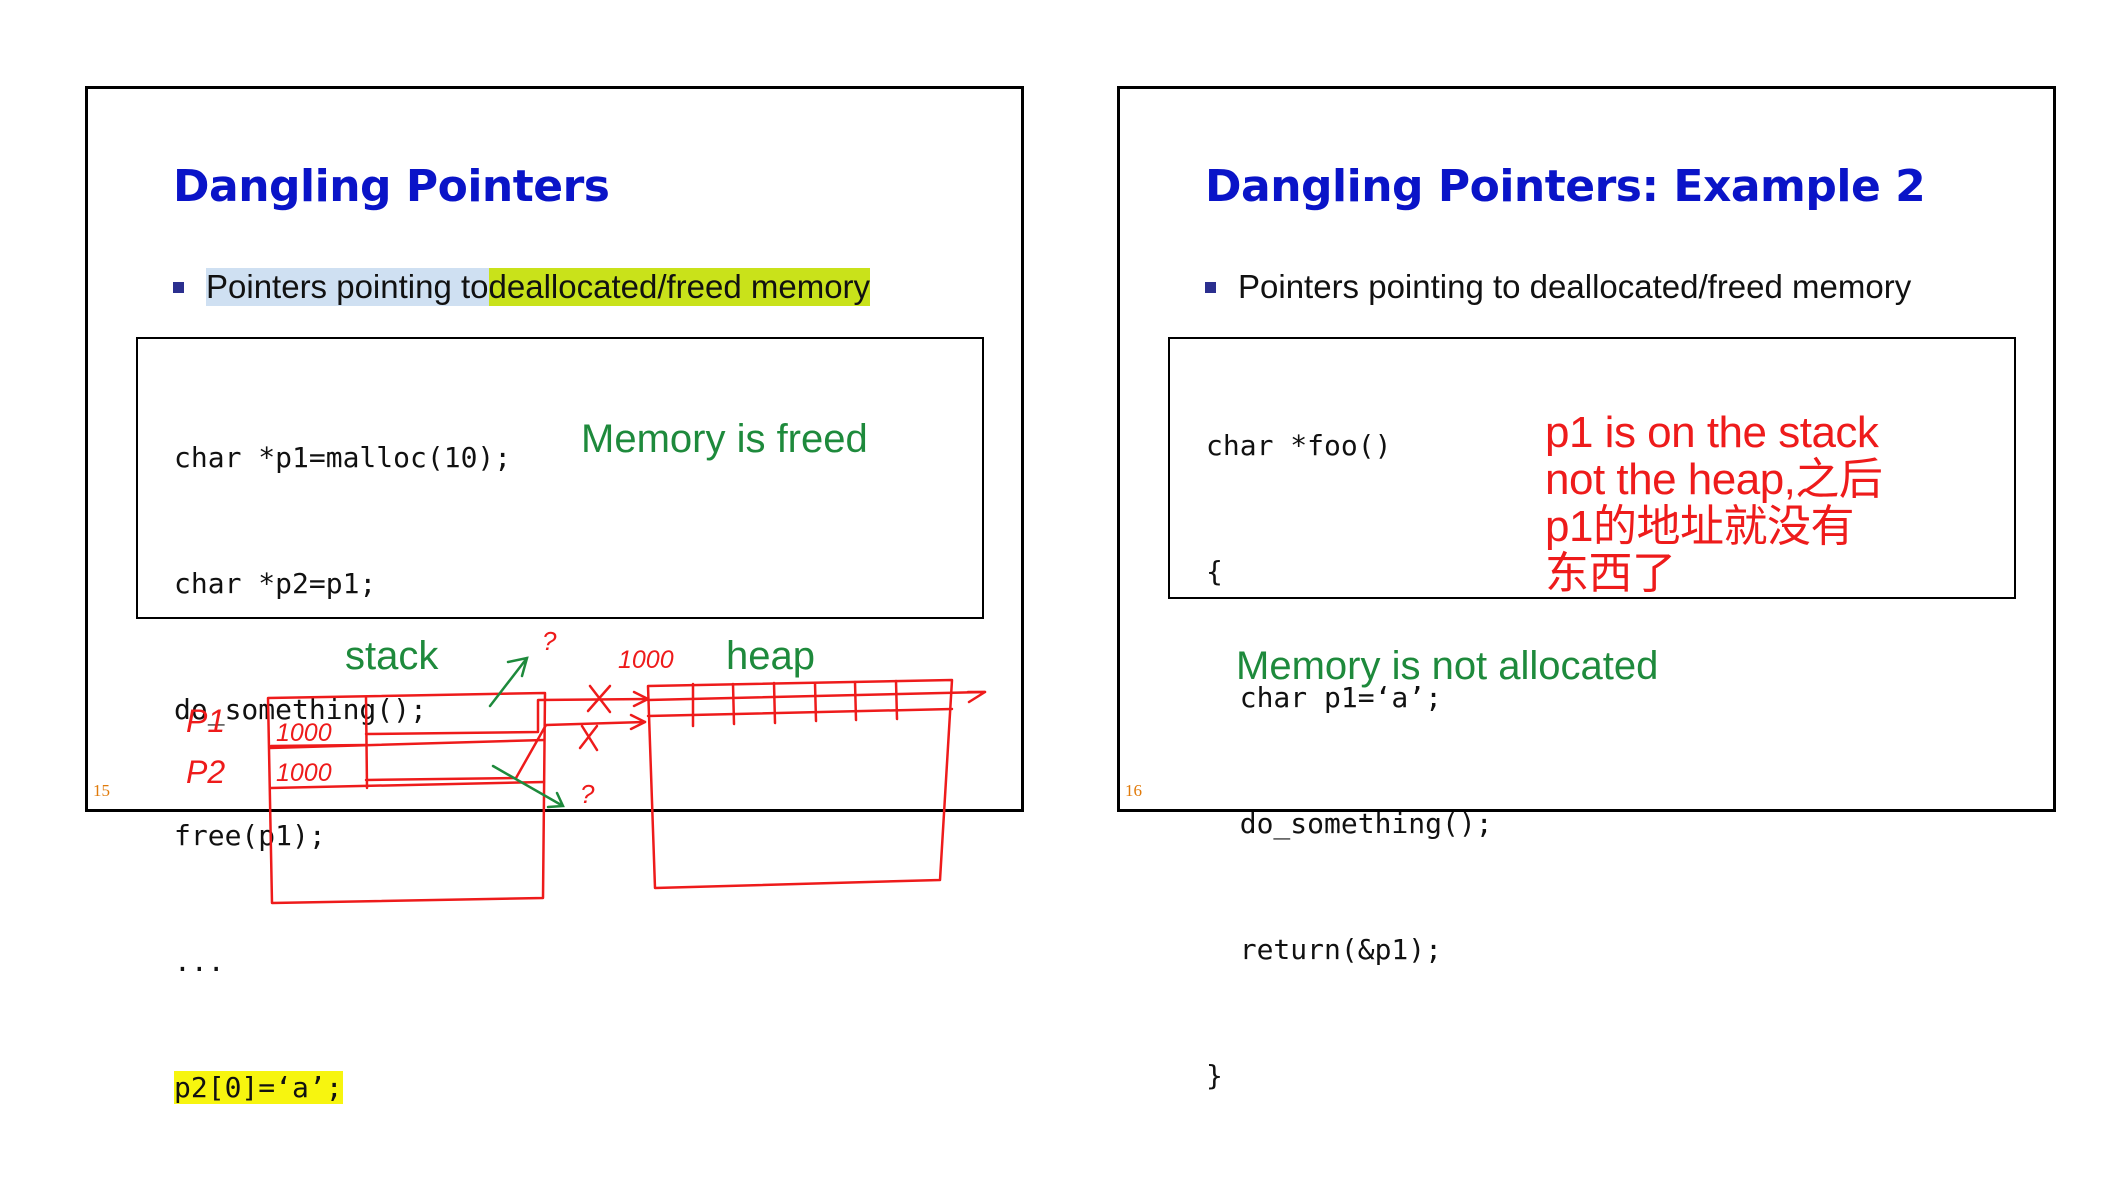  What do you see at coordinates (1324, 949) in the screenshot?
I see `code-line: return(&p1);` at bounding box center [1324, 949].